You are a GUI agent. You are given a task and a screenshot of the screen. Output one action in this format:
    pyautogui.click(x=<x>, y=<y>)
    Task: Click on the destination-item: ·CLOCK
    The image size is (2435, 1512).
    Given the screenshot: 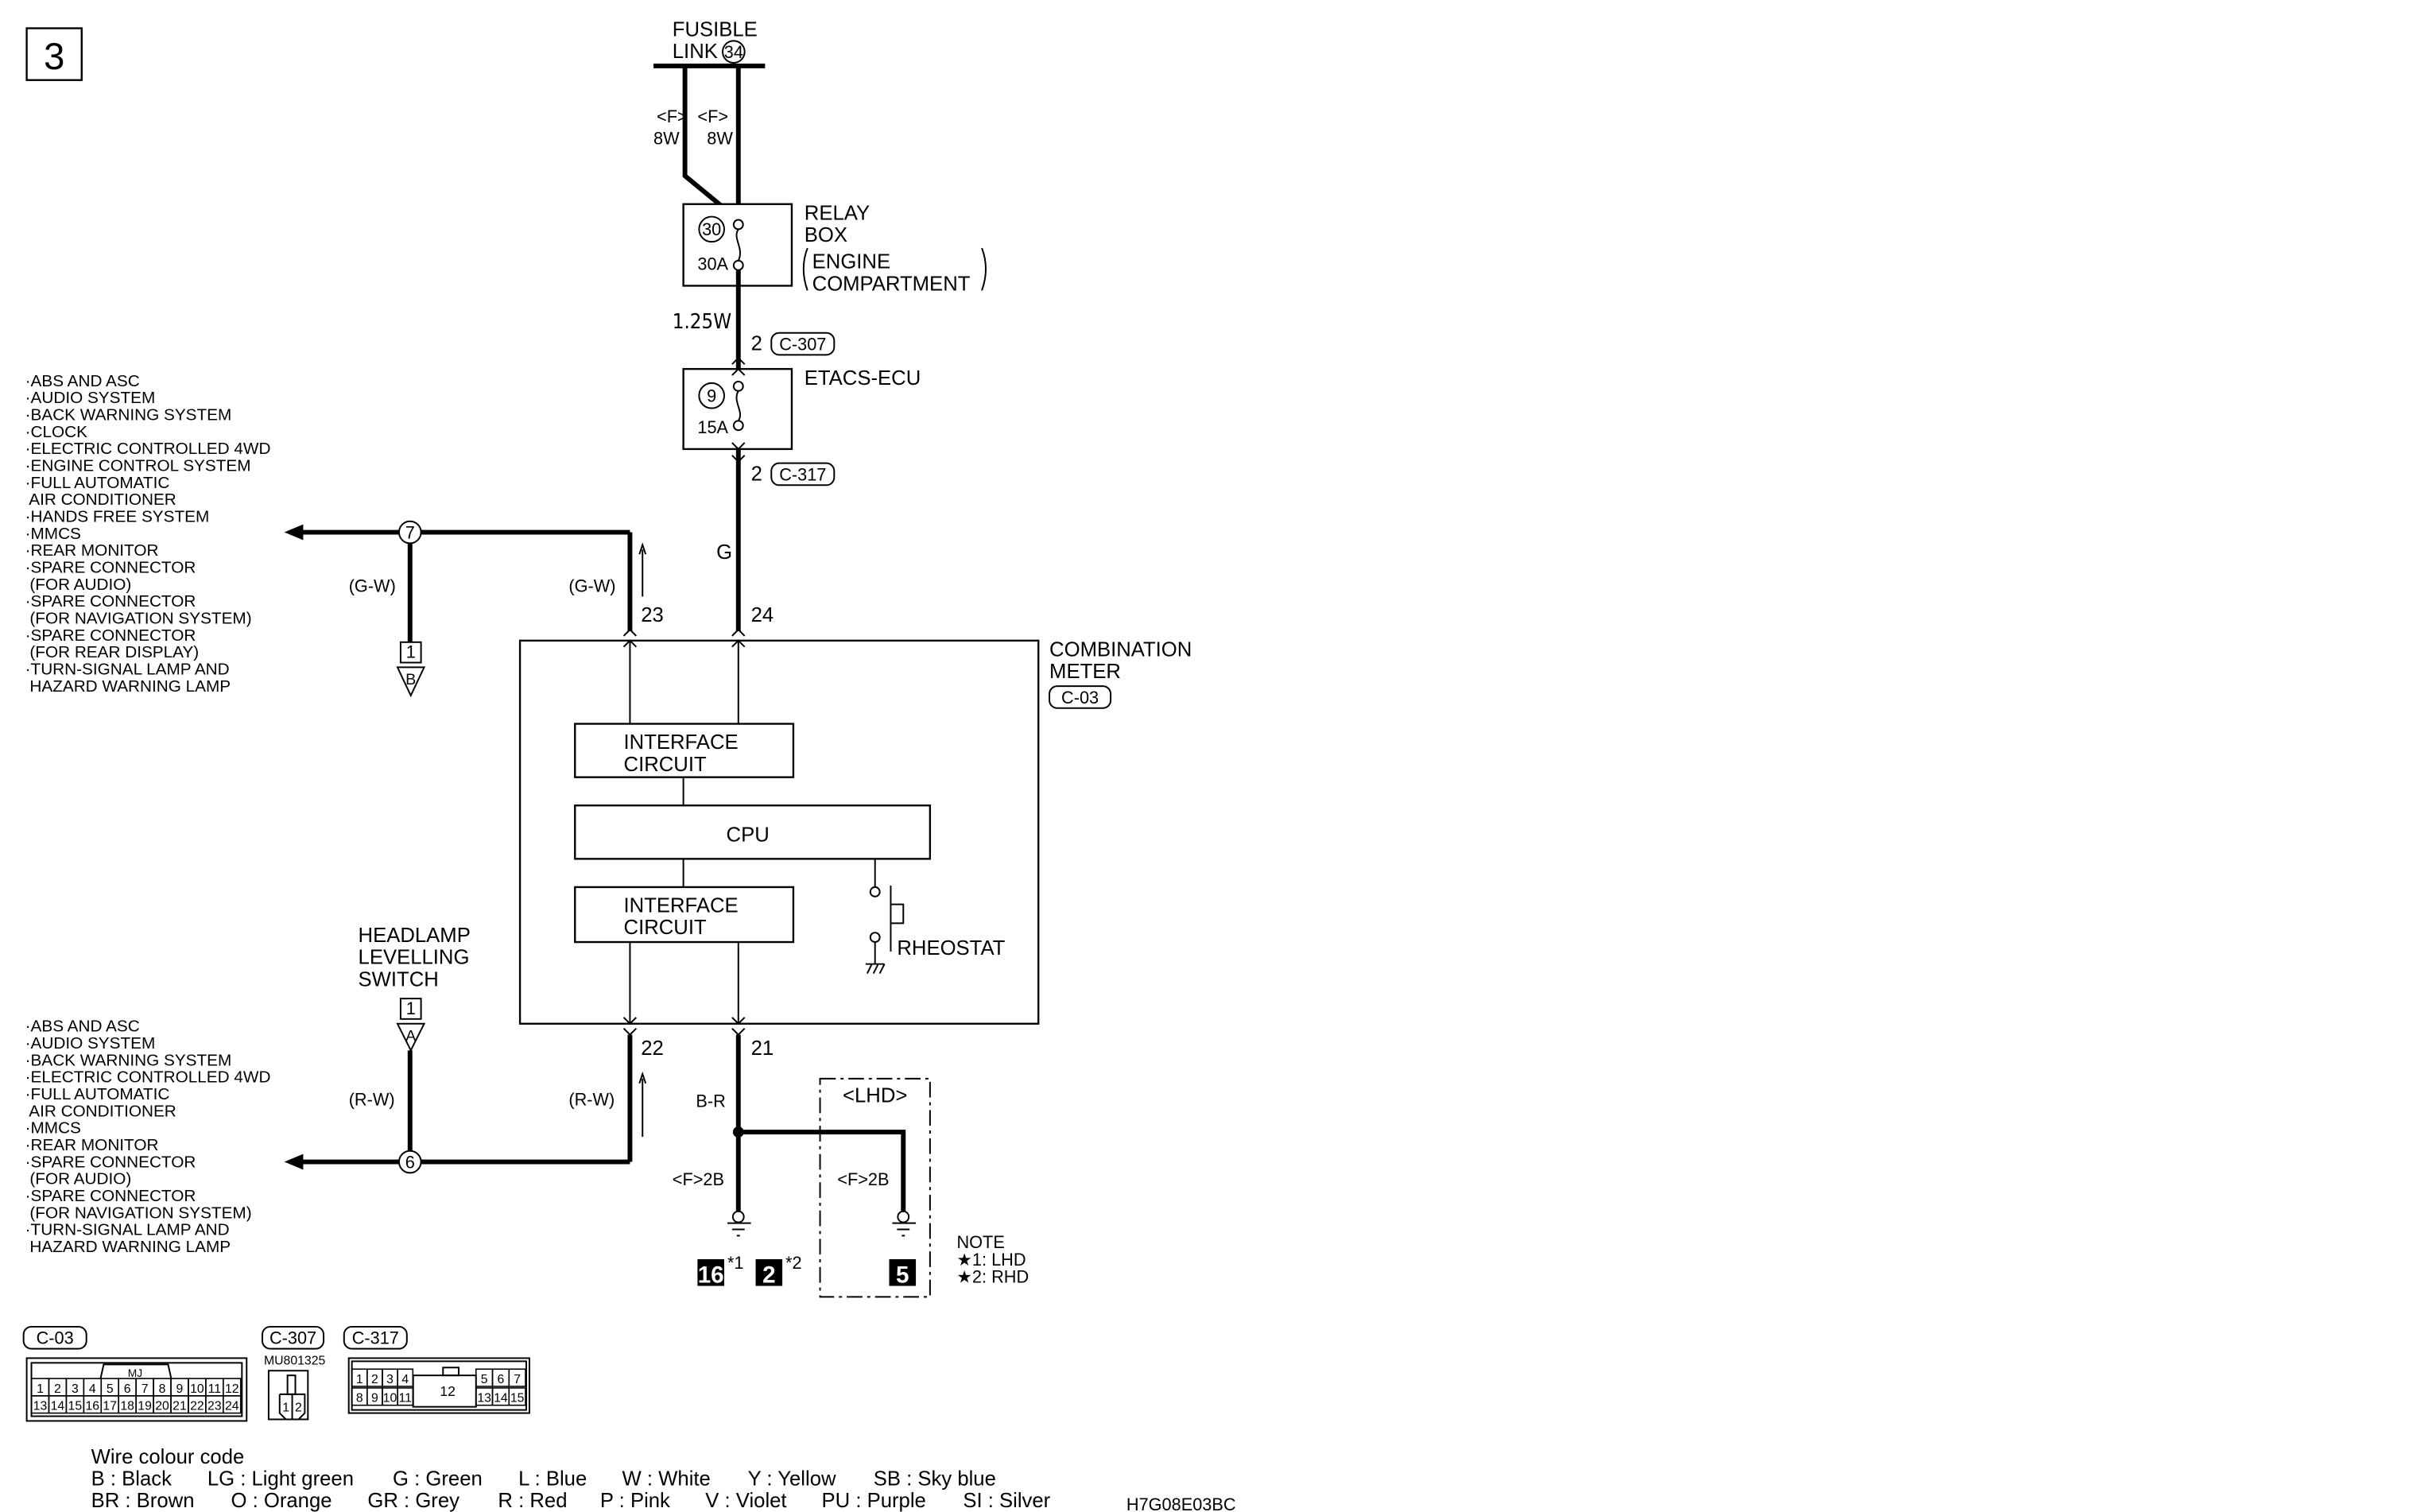 What is the action you would take?
    pyautogui.click(x=57, y=432)
    